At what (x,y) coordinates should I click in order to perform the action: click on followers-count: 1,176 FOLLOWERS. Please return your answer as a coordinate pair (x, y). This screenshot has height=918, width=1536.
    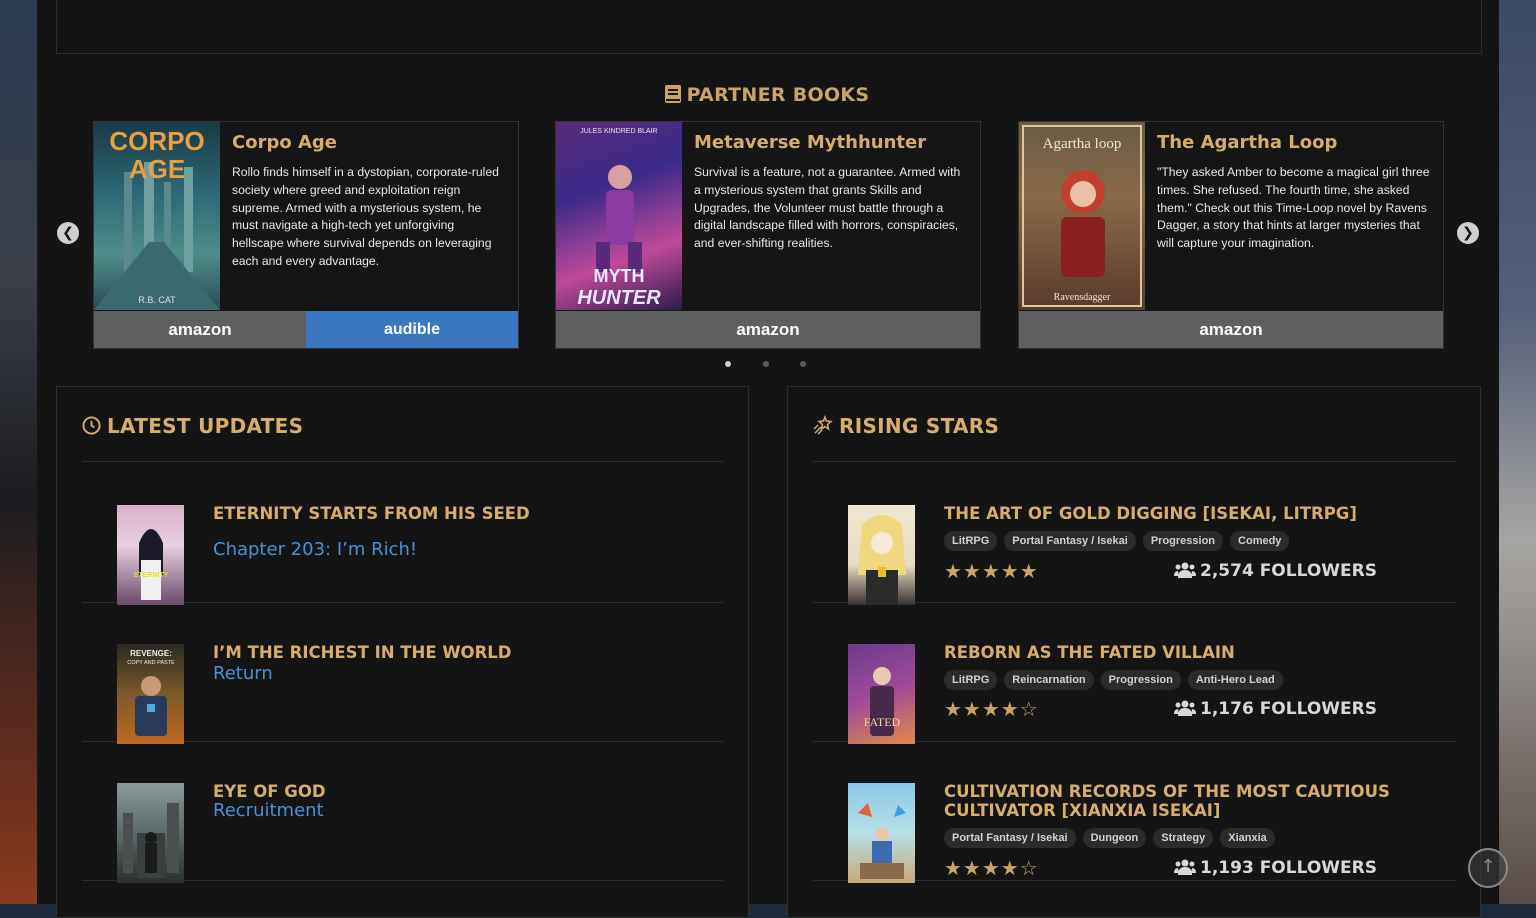
    Looking at the image, I should click on (1275, 710).